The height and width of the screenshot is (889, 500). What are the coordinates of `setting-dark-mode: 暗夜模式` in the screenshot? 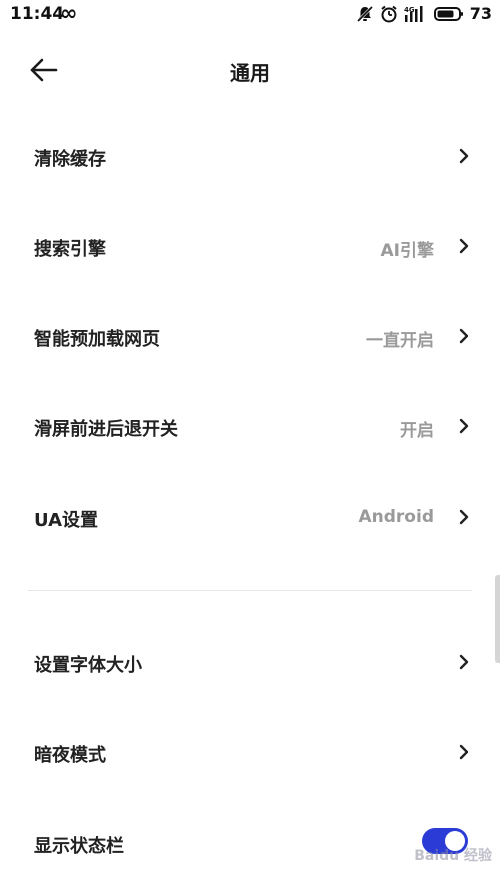 It's located at (250, 753).